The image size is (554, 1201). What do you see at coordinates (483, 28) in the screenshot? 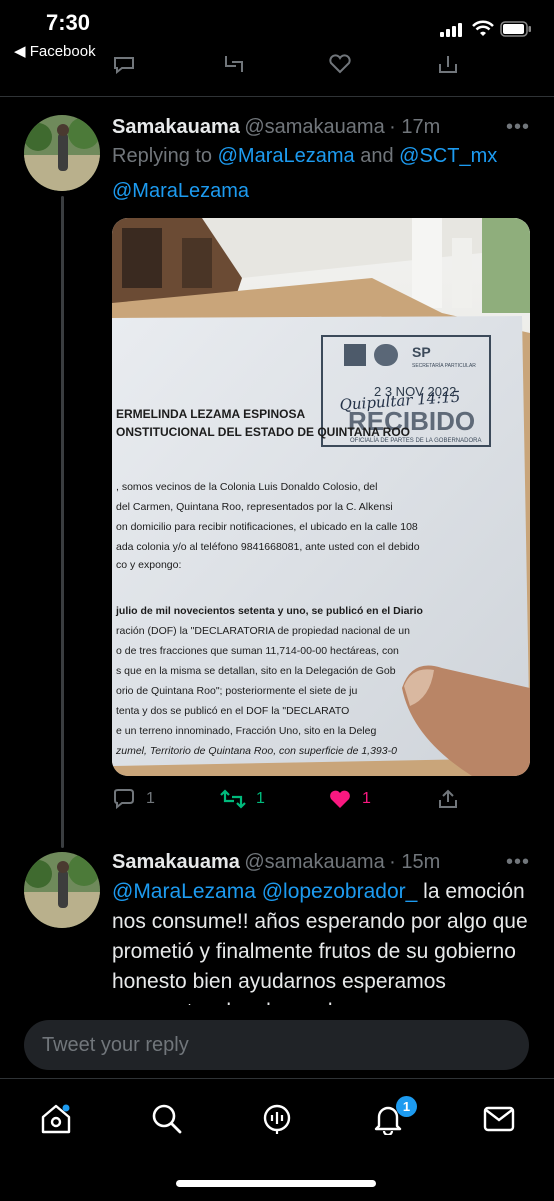
I see `wifi-icon` at bounding box center [483, 28].